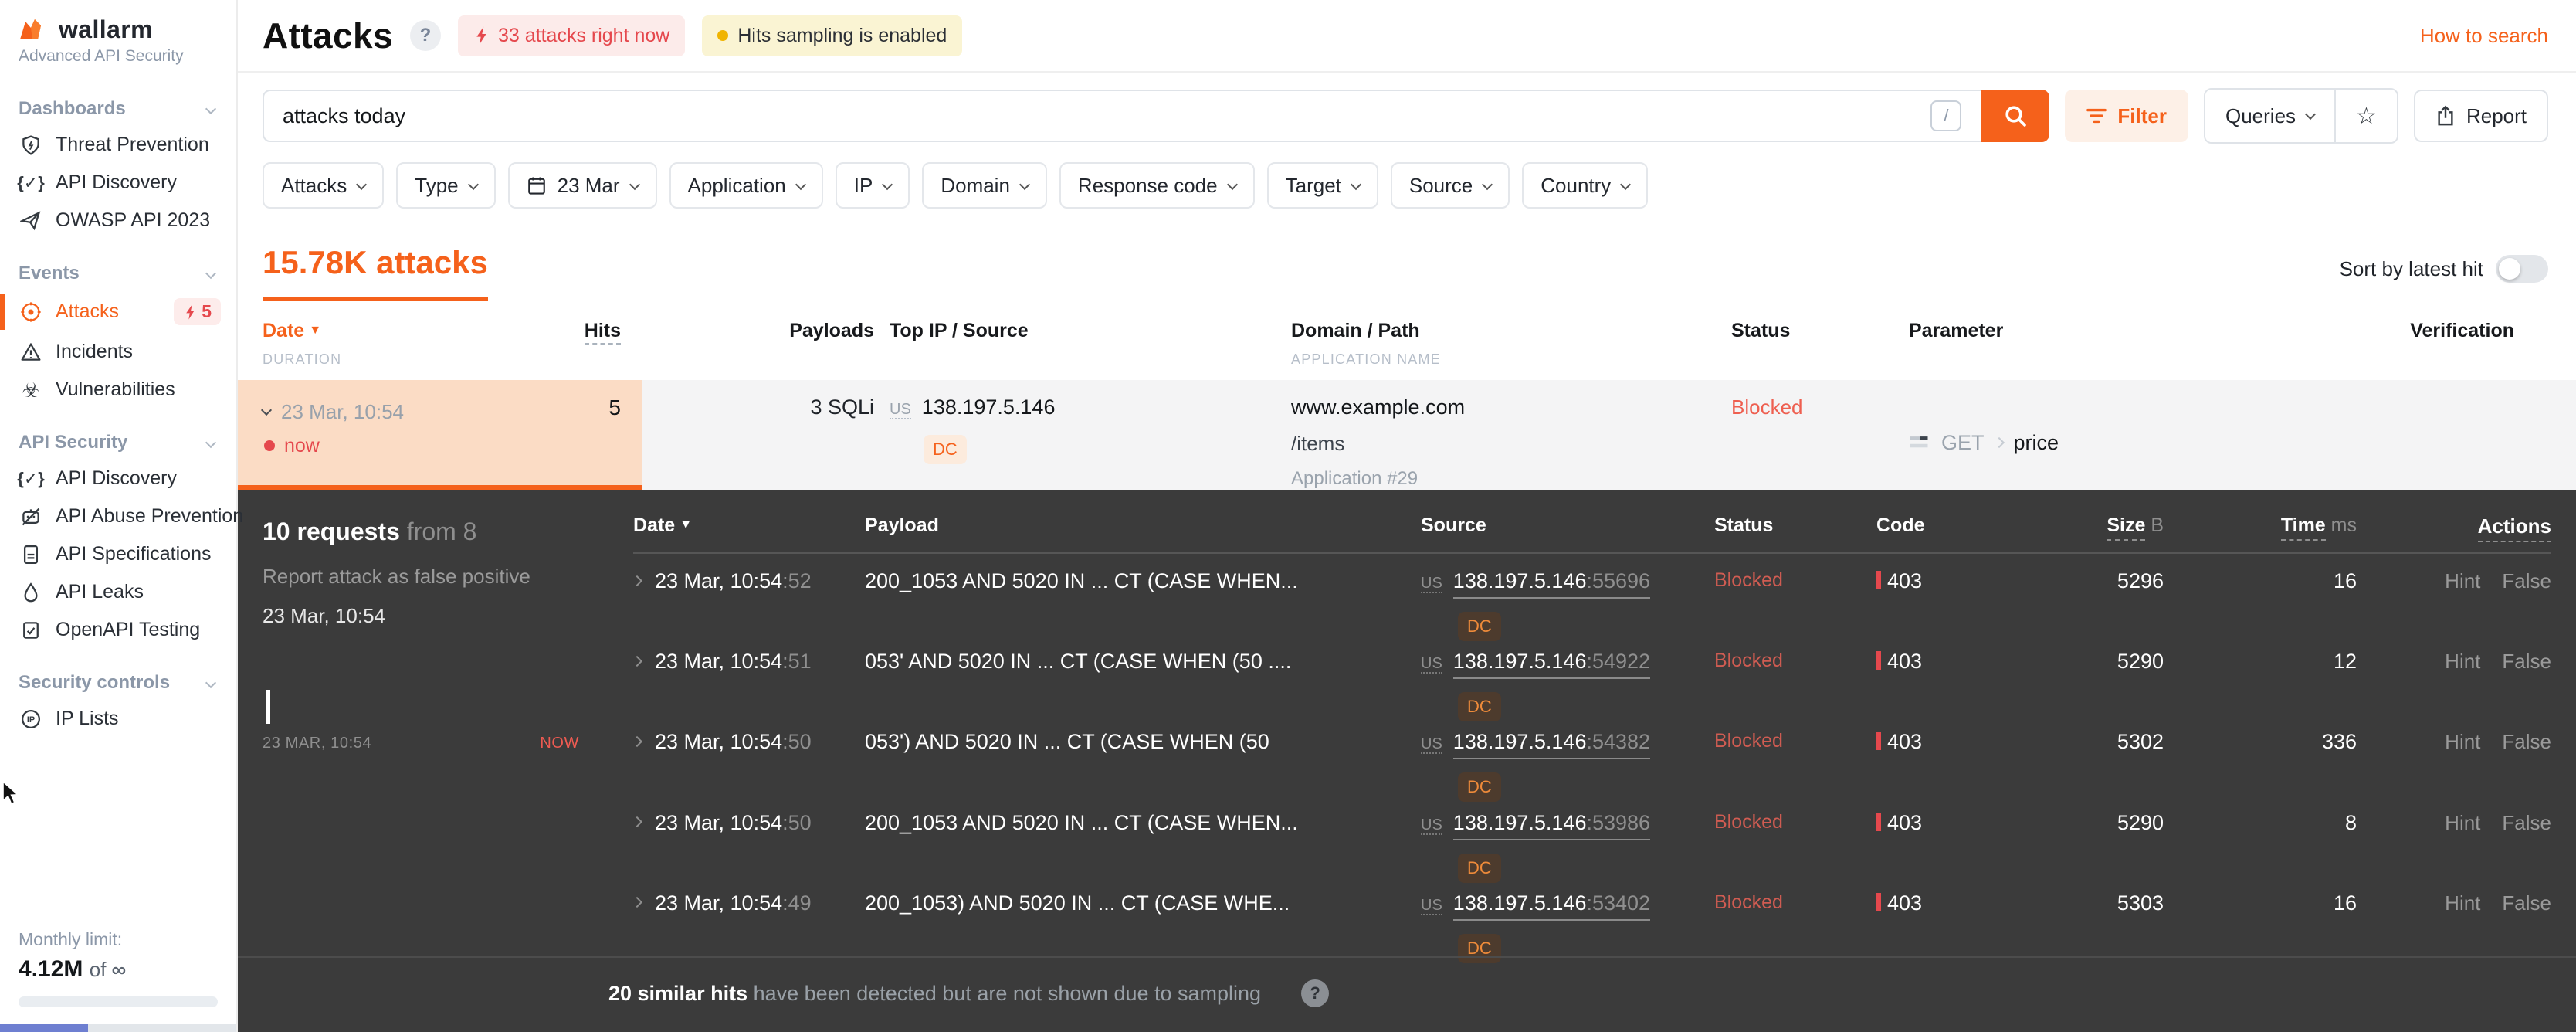  What do you see at coordinates (118, 630) in the screenshot?
I see `sidebar-item-openapi-testing: OpenAPI Testing` at bounding box center [118, 630].